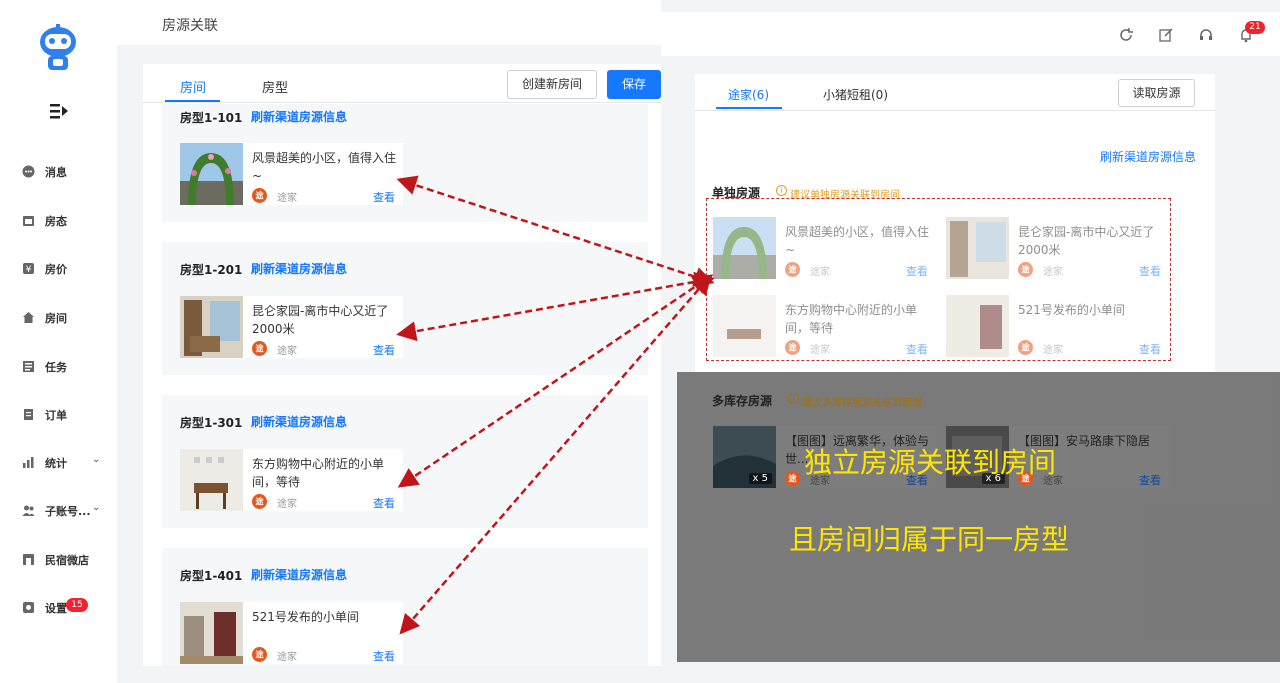 The height and width of the screenshot is (683, 1280). Describe the element at coordinates (28, 269) in the screenshot. I see `price-icon: ¥` at that location.